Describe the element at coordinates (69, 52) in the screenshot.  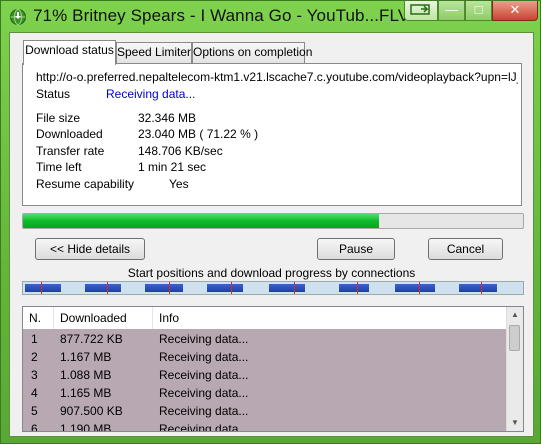
I see `tab-download-status: Download status` at that location.